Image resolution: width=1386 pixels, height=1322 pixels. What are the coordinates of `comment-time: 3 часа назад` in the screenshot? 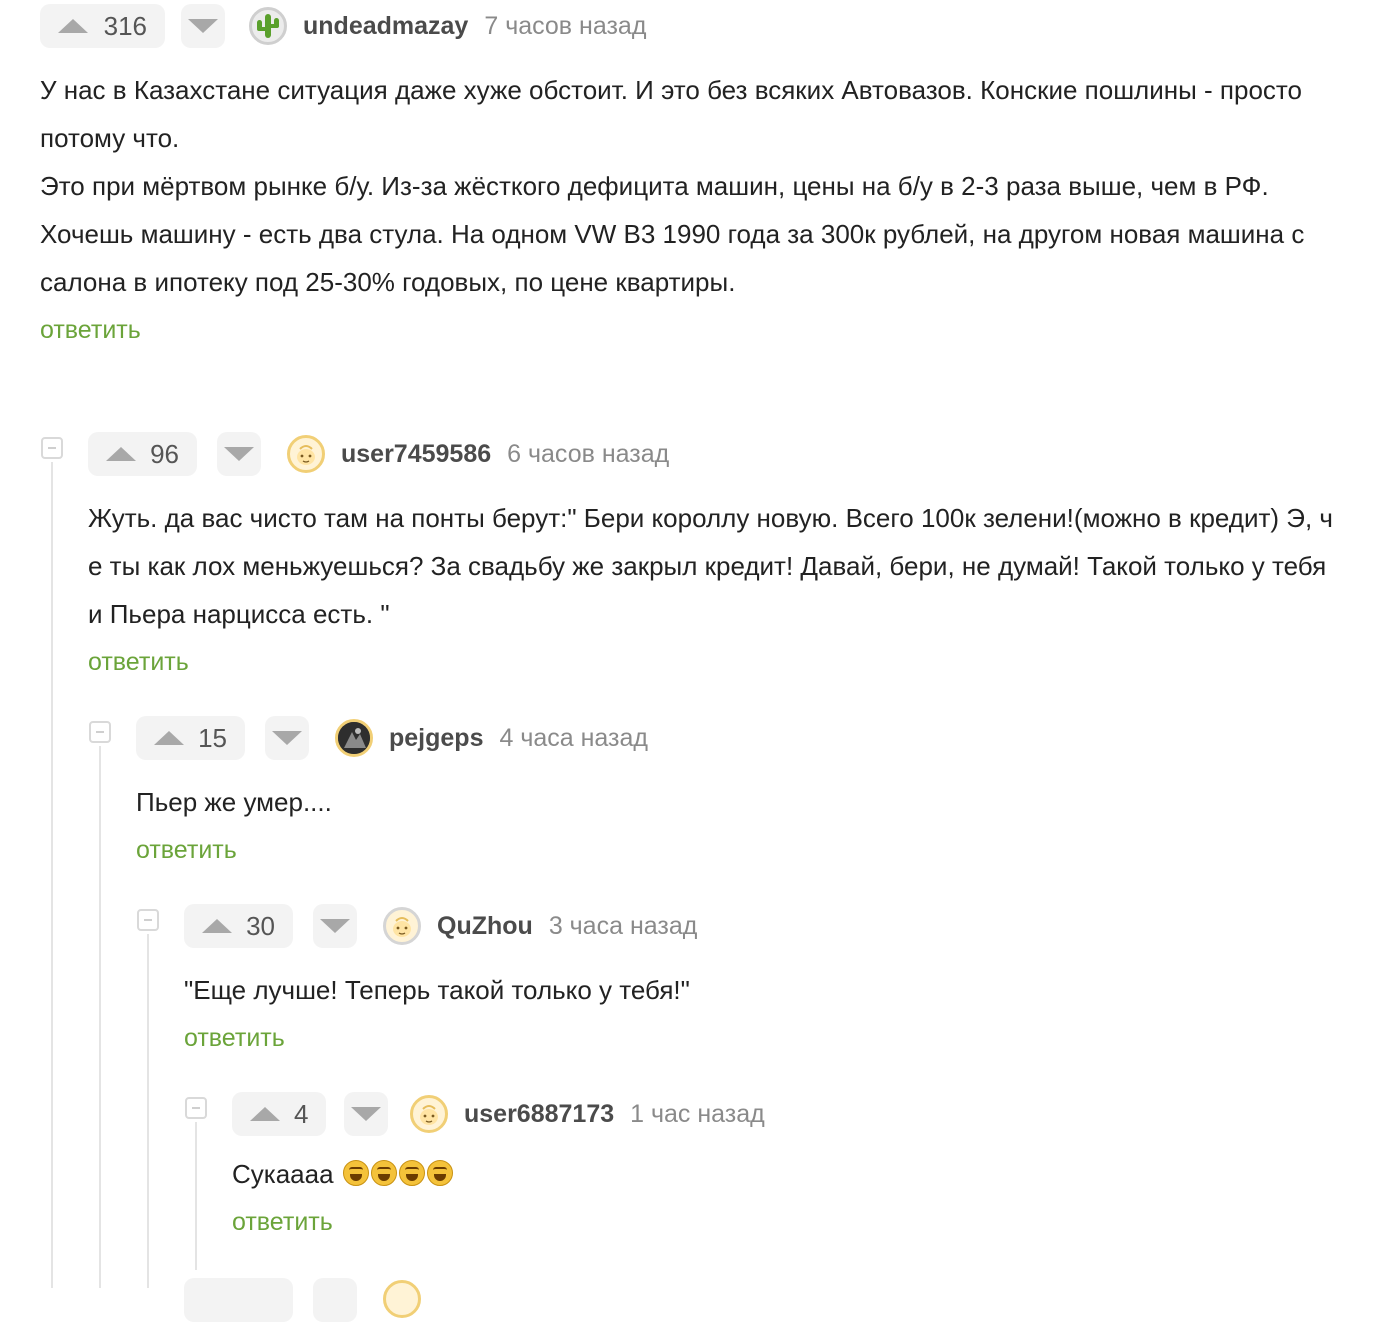 It's located at (623, 925).